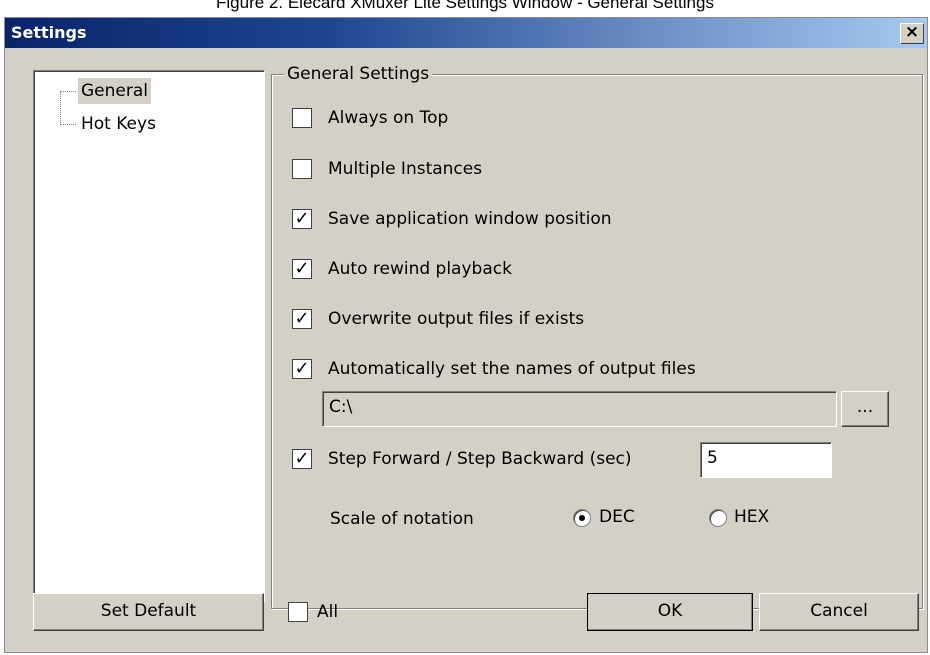 The height and width of the screenshot is (655, 930). Describe the element at coordinates (118, 124) in the screenshot. I see `tree-item-hot-keys: Hot Keys` at that location.